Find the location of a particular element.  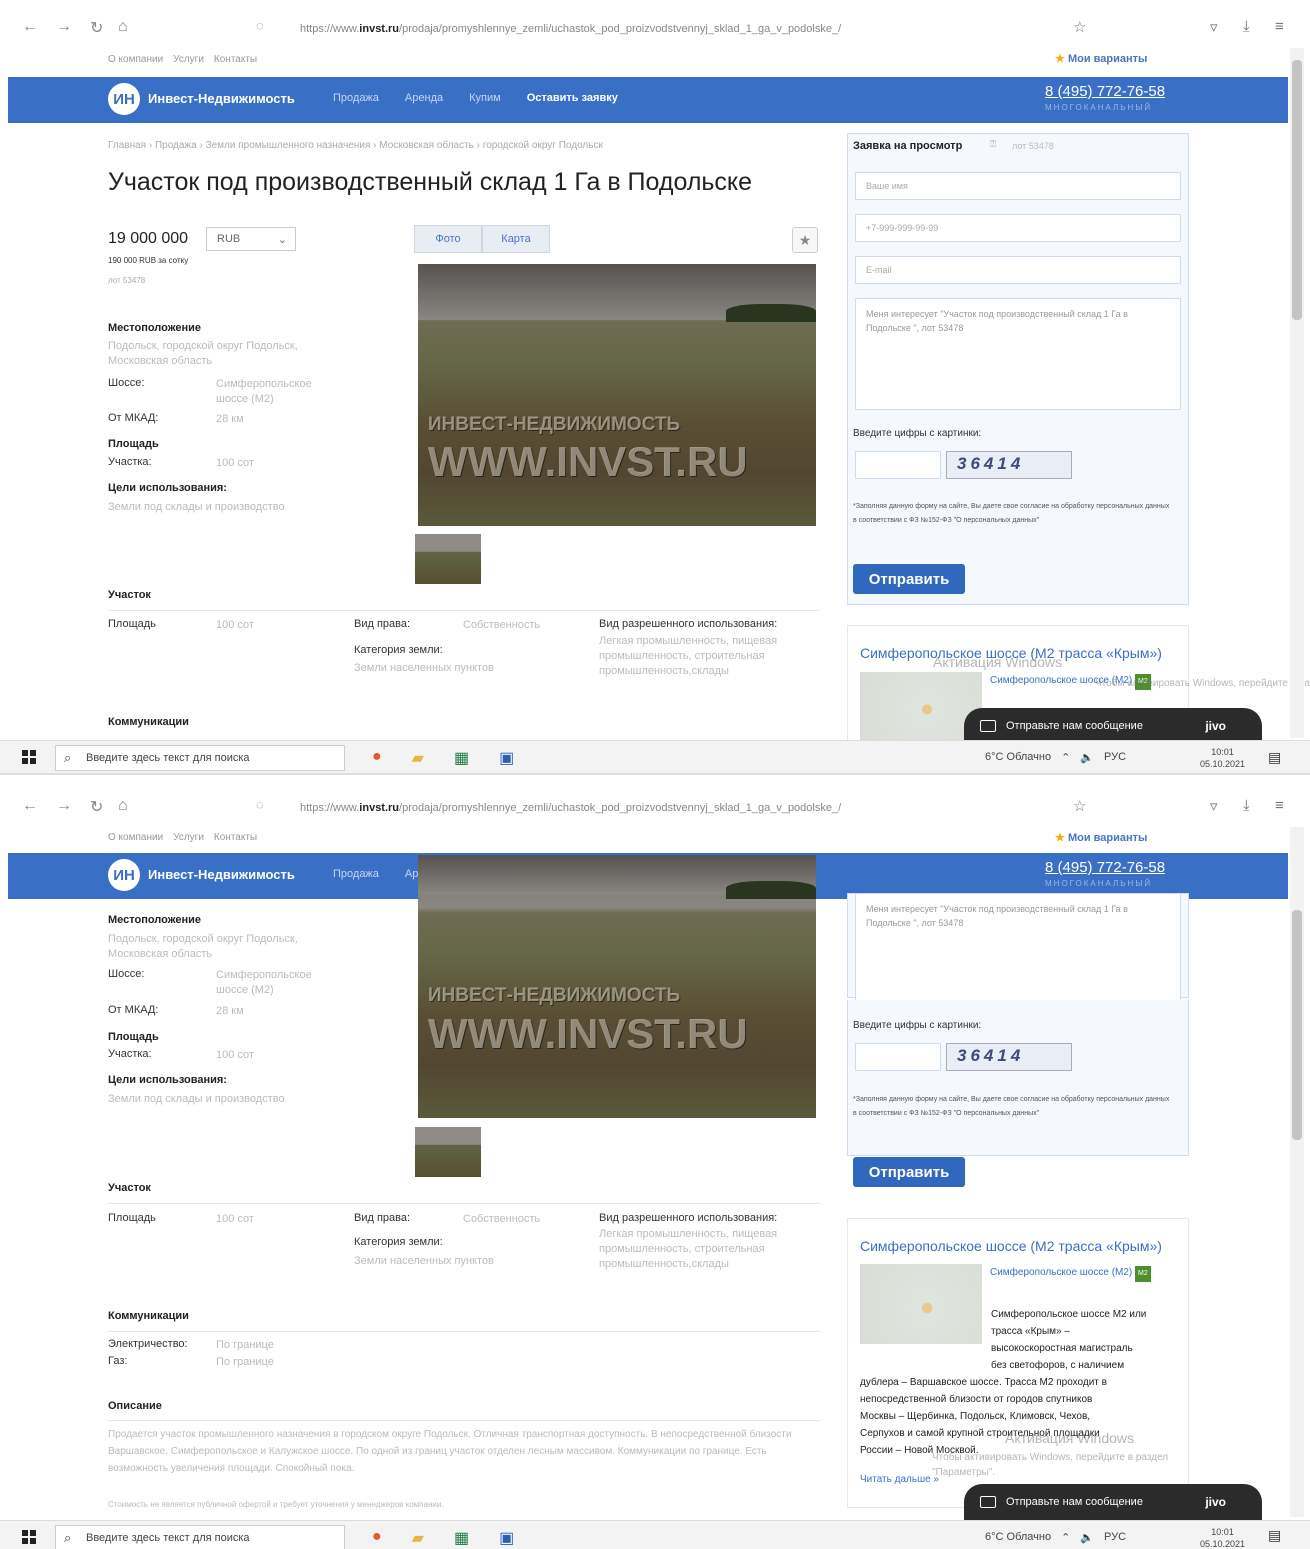

menu-sale-2: Продажа is located at coordinates (356, 874).